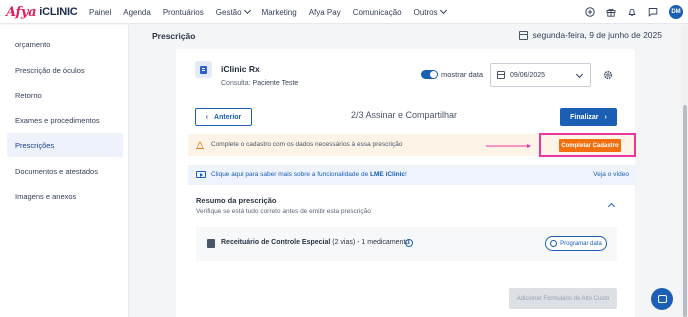 This screenshot has width=688, height=317. What do you see at coordinates (611, 174) in the screenshot?
I see `watch-video-link: Veja o vídeo` at bounding box center [611, 174].